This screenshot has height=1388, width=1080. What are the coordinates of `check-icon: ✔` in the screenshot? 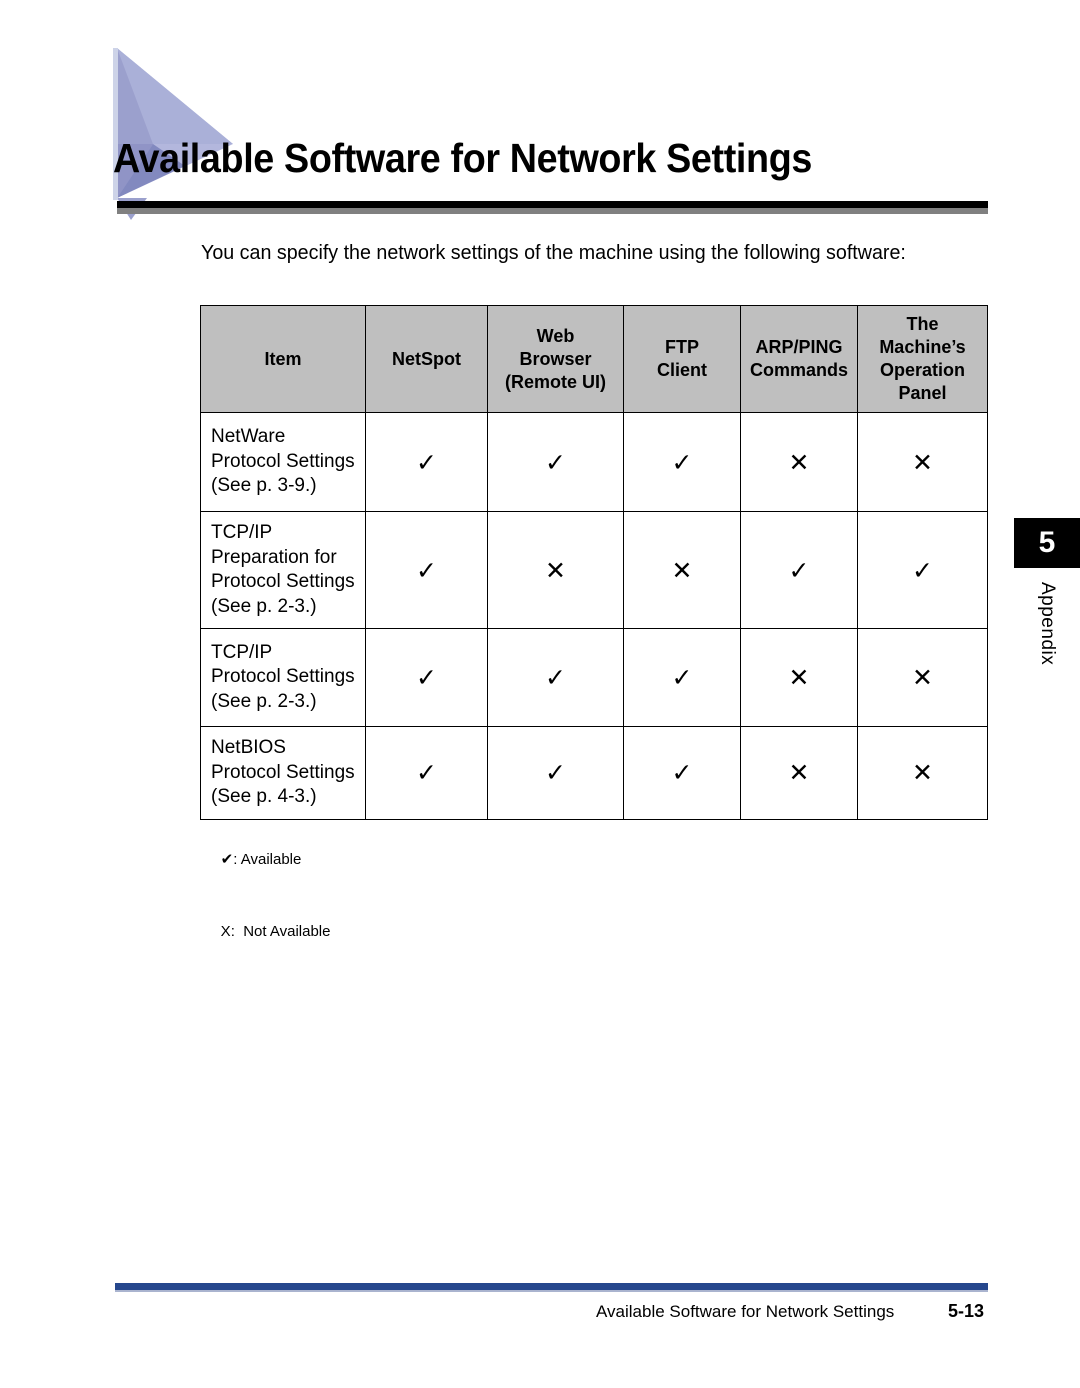 It's located at (227, 859).